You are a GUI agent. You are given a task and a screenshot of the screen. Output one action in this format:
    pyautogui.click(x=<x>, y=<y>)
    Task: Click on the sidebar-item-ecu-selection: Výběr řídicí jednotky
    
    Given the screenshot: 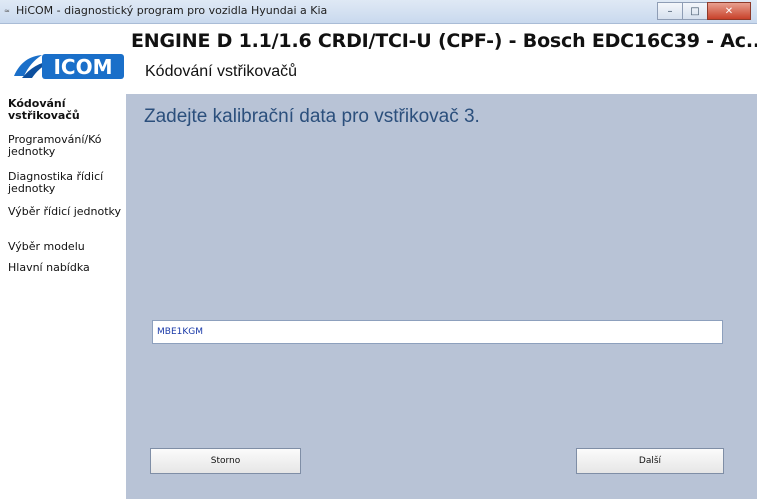 What is the action you would take?
    pyautogui.click(x=65, y=212)
    